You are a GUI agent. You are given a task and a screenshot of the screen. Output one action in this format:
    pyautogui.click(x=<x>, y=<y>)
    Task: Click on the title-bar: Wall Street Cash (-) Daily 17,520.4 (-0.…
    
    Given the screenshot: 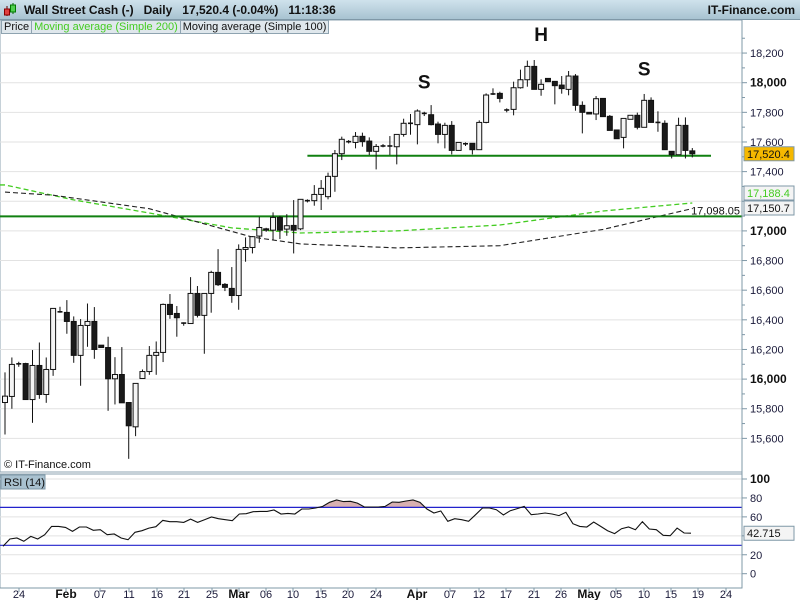 What is the action you would take?
    pyautogui.click(x=400, y=10)
    